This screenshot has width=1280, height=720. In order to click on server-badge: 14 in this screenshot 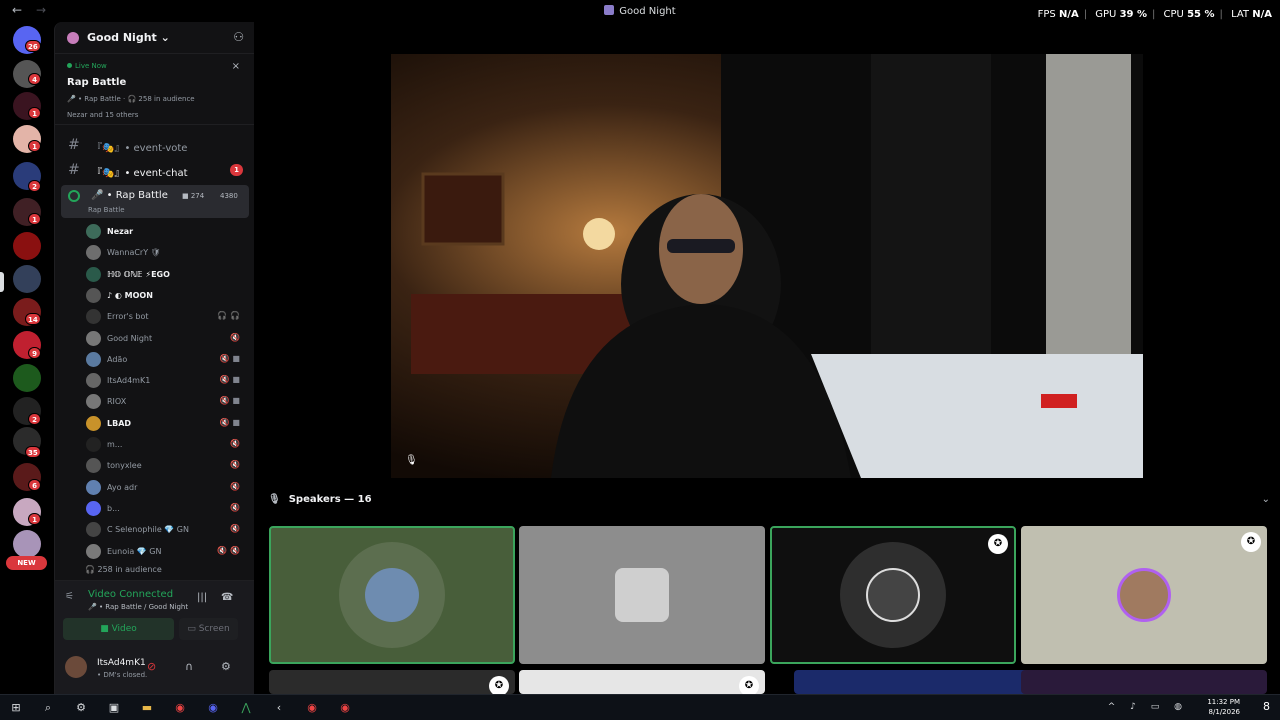, I will do `click(33, 319)`.